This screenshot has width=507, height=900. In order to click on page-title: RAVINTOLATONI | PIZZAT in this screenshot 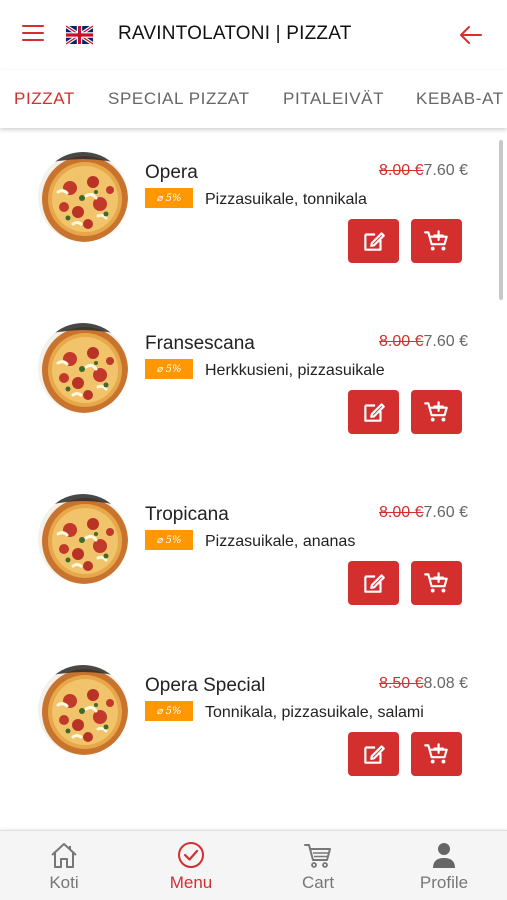, I will do `click(235, 33)`.